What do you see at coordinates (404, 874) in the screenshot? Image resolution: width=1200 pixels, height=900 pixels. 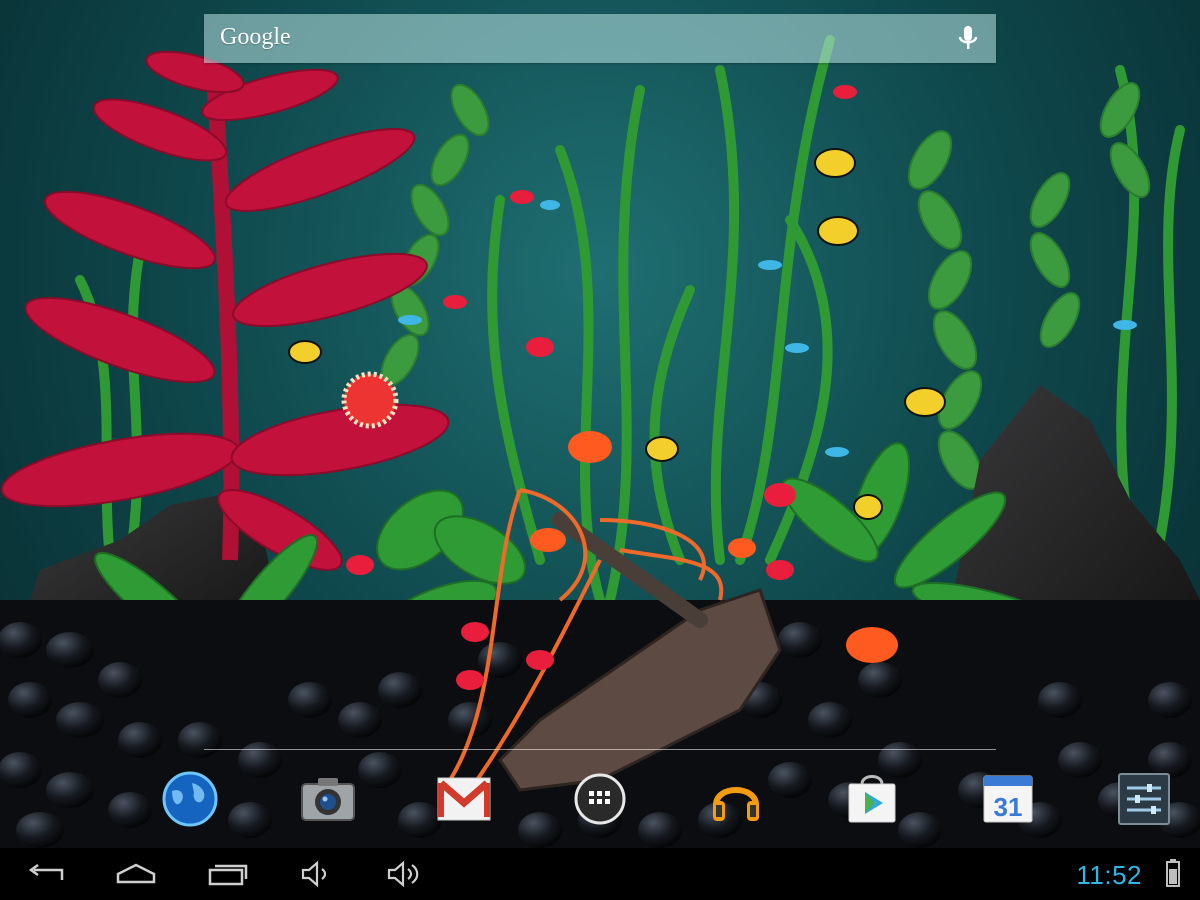 I see `volume-up-icon` at bounding box center [404, 874].